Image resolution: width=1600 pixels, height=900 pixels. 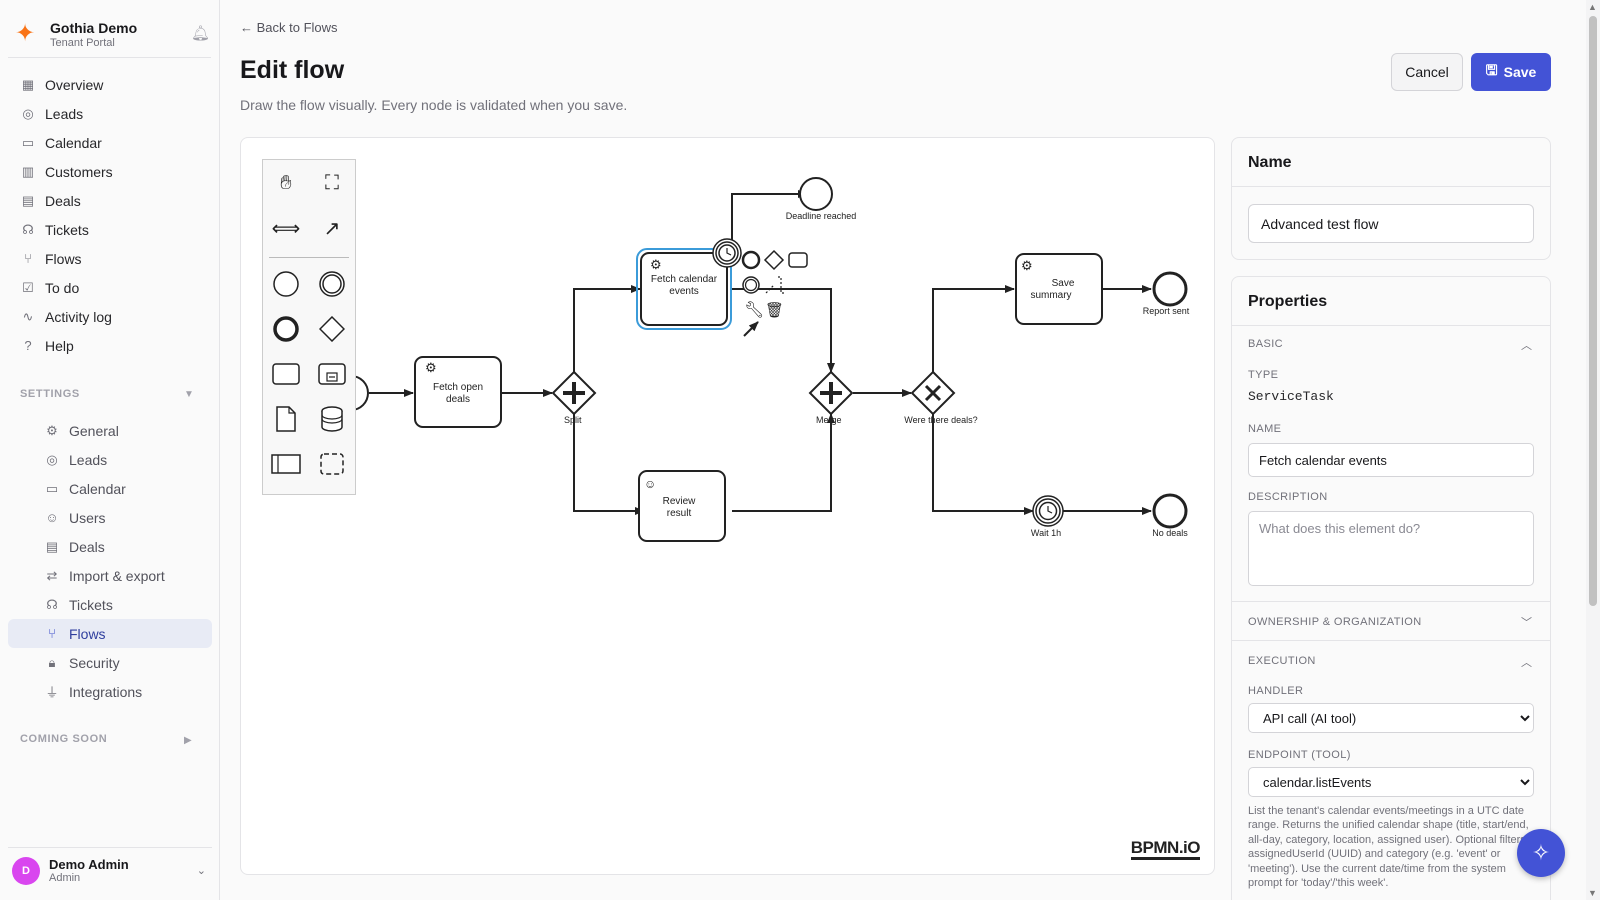 I want to click on sidebar-item-deals: ▤ Deals, so click(x=110, y=200).